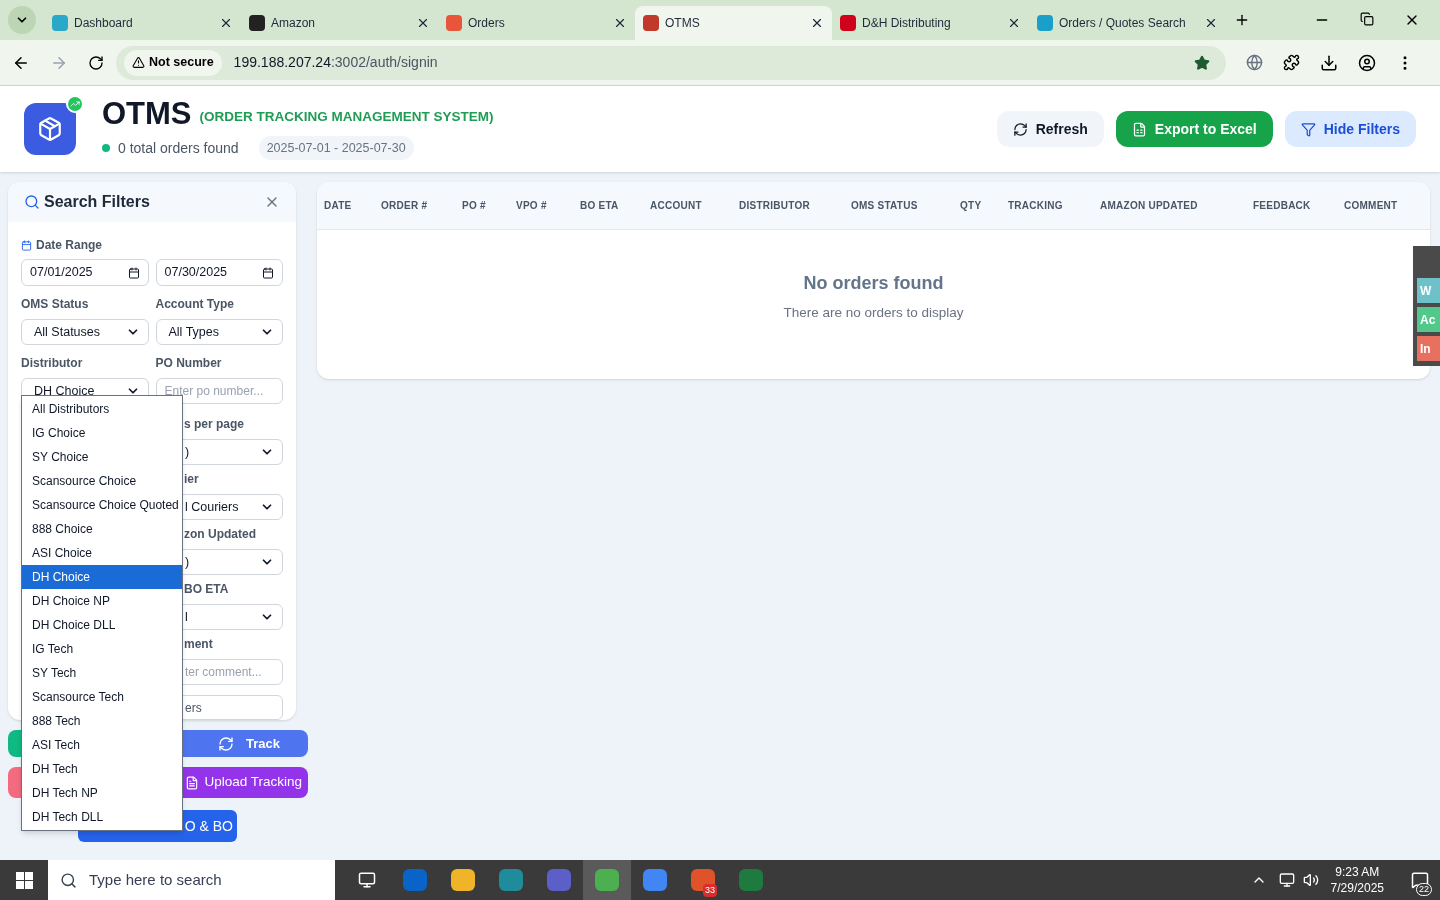  Describe the element at coordinates (191, 479) in the screenshot. I see `field-label: ier` at that location.